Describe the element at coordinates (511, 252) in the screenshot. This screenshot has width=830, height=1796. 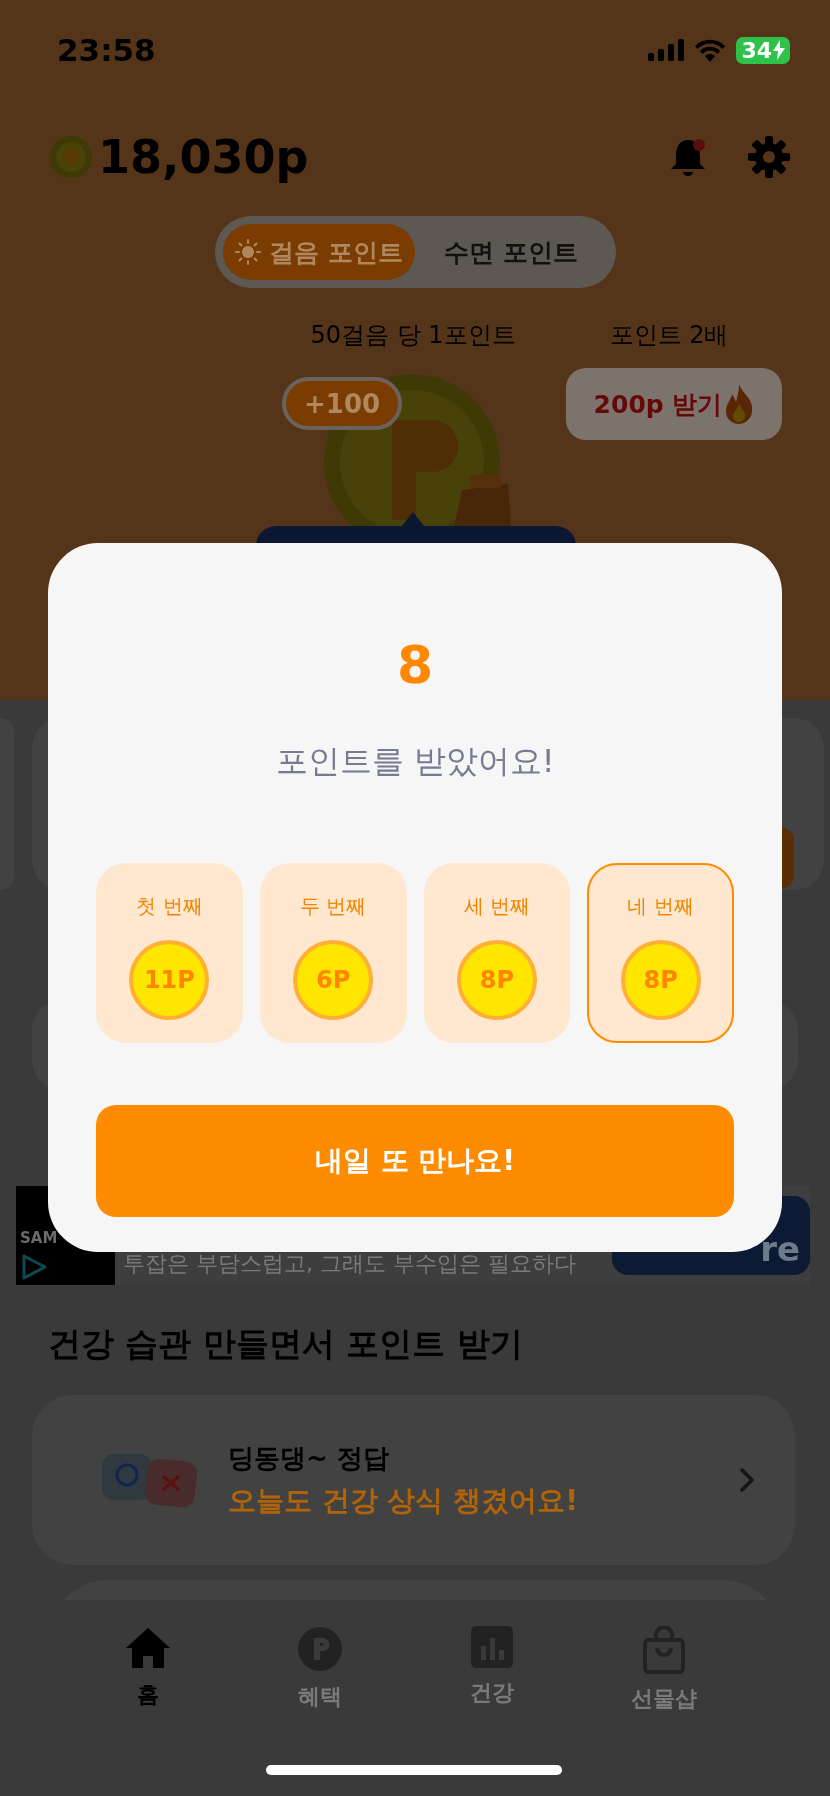
I see `mode-tab: 수면 포인트` at that location.